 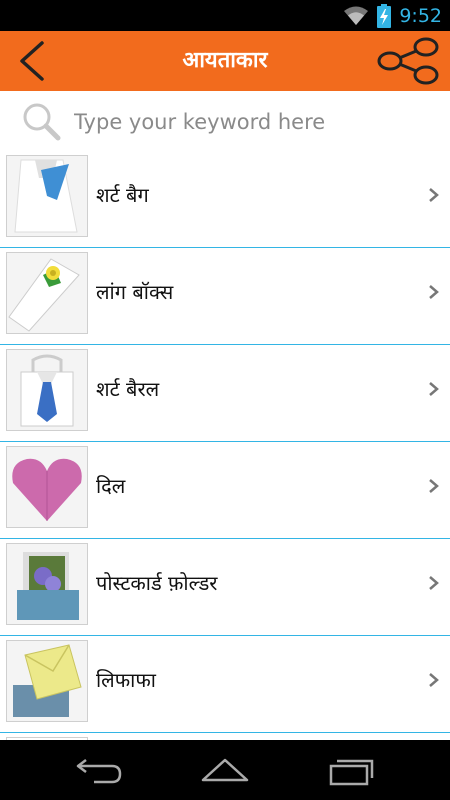 I want to click on navigation-bar, so click(x=225, y=770).